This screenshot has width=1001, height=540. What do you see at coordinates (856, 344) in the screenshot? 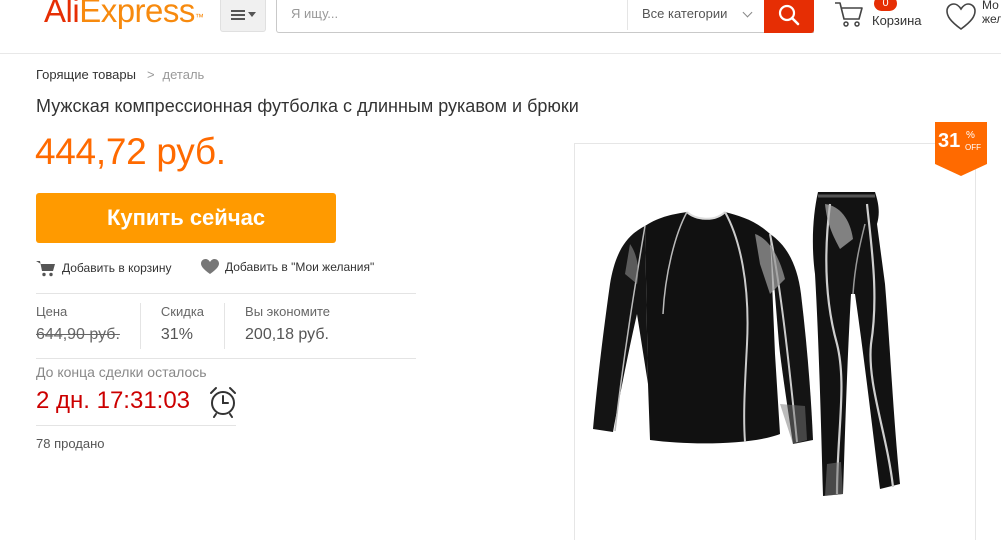
I see `compression-pants-image` at bounding box center [856, 344].